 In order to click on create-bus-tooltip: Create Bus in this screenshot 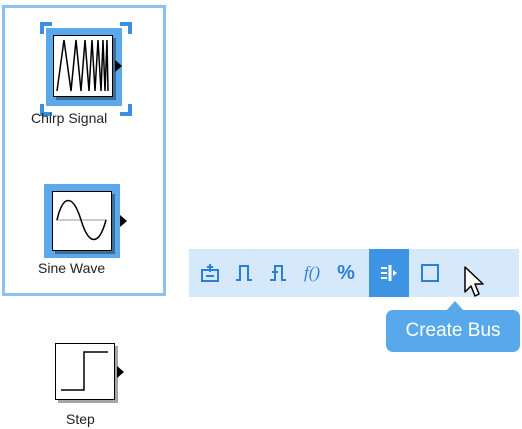, I will do `click(453, 331)`.